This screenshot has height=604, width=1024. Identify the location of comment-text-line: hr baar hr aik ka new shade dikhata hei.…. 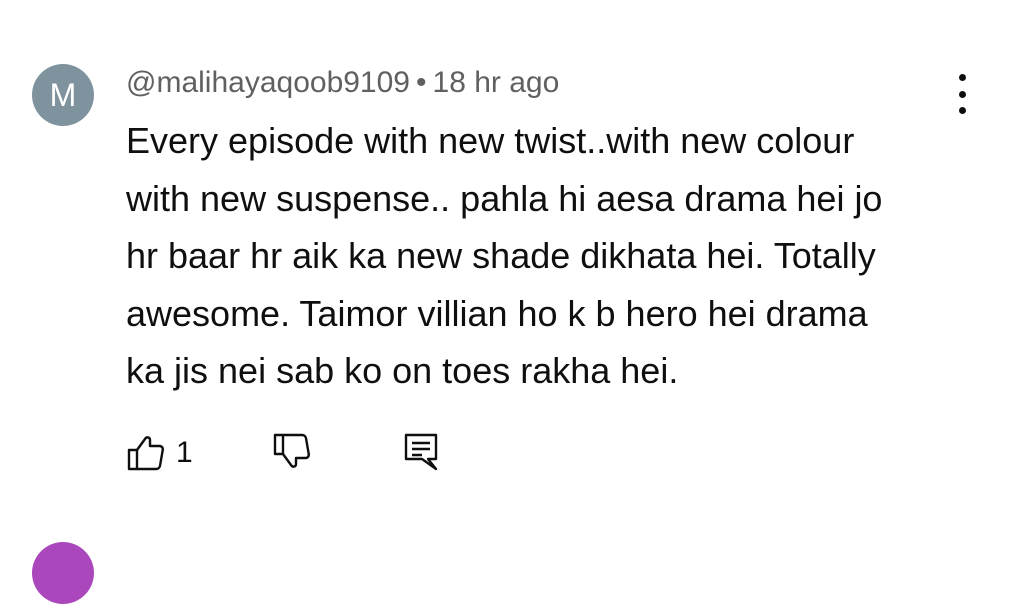
(501, 255).